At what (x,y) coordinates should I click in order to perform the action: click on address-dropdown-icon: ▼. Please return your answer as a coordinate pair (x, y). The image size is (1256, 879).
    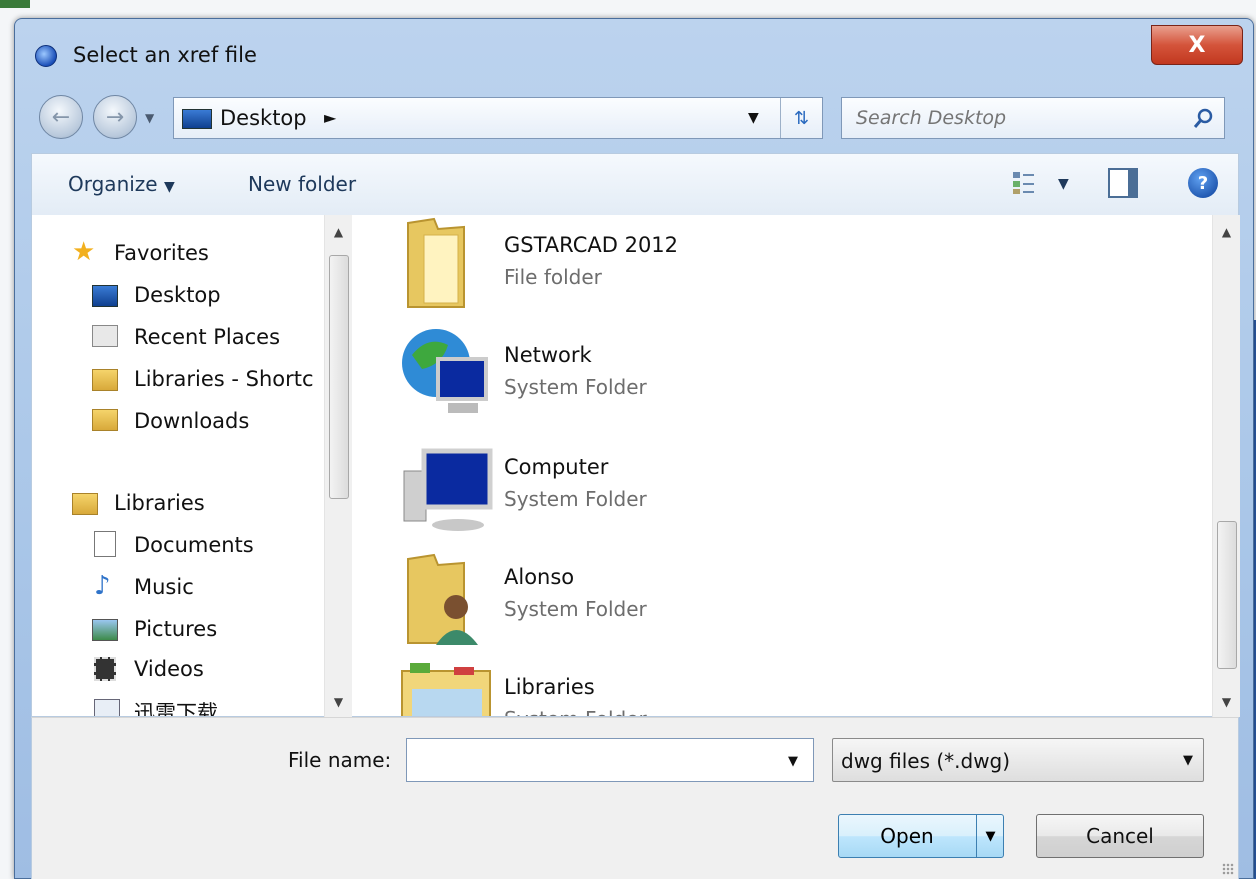
    Looking at the image, I should click on (753, 118).